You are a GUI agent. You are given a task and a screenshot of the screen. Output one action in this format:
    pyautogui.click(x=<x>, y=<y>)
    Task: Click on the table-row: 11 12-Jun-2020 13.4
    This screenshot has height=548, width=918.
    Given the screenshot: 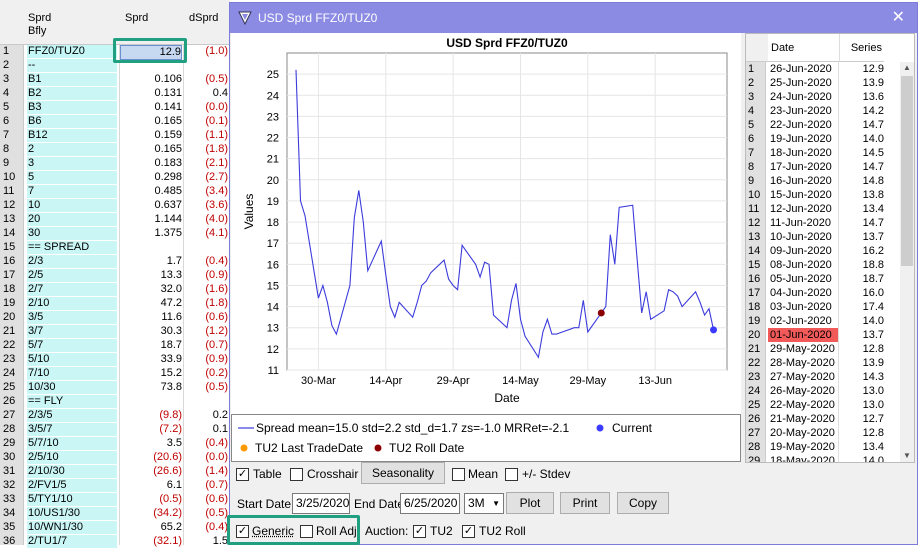 What is the action you would take?
    pyautogui.click(x=830, y=209)
    